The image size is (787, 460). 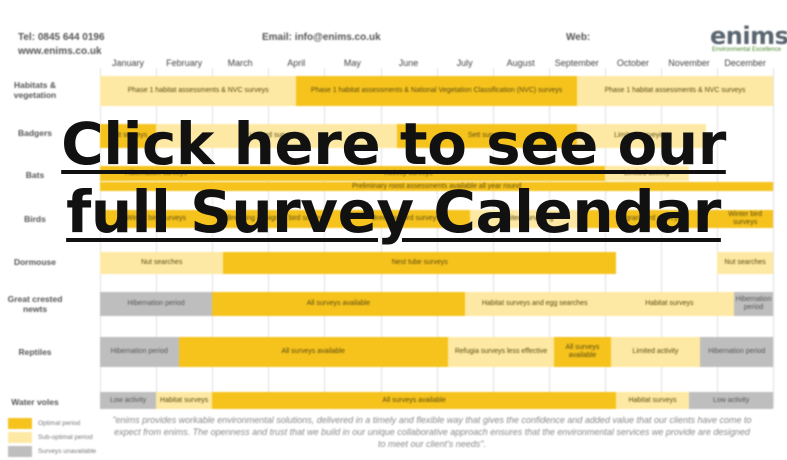 I want to click on month-may: May, so click(x=352, y=63).